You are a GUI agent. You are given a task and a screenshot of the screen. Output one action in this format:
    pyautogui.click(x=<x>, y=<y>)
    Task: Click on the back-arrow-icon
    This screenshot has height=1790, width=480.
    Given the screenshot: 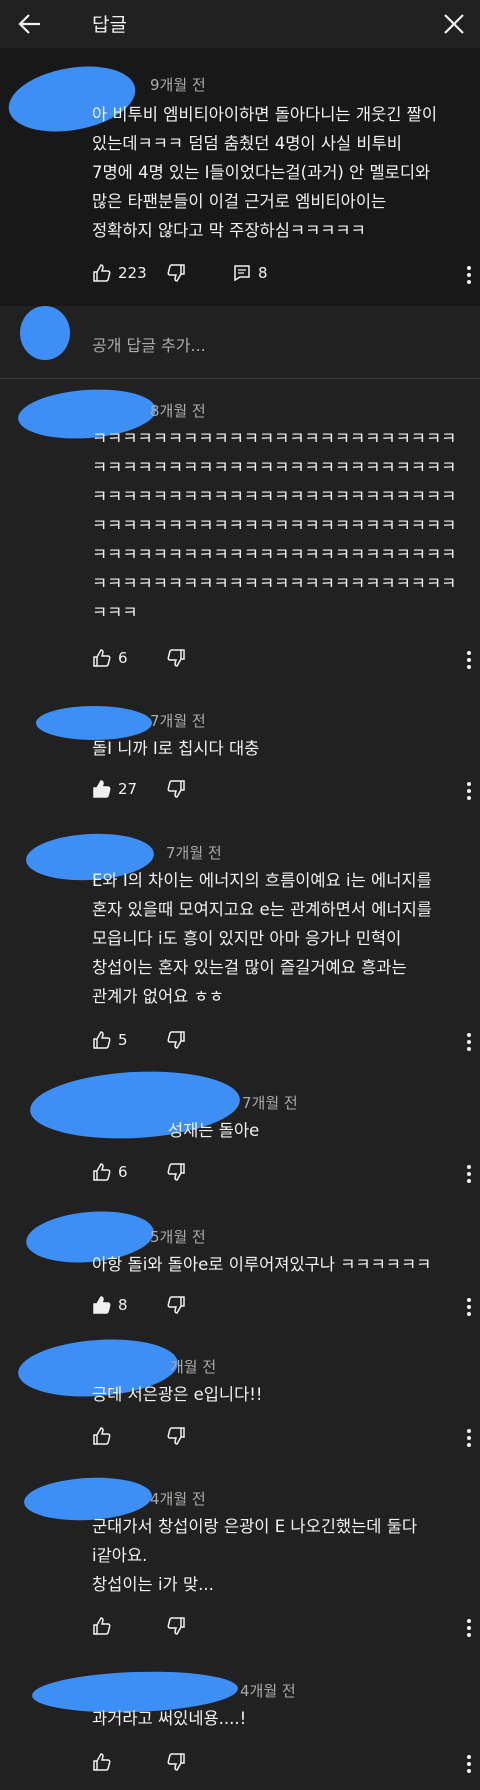 What is the action you would take?
    pyautogui.click(x=30, y=24)
    